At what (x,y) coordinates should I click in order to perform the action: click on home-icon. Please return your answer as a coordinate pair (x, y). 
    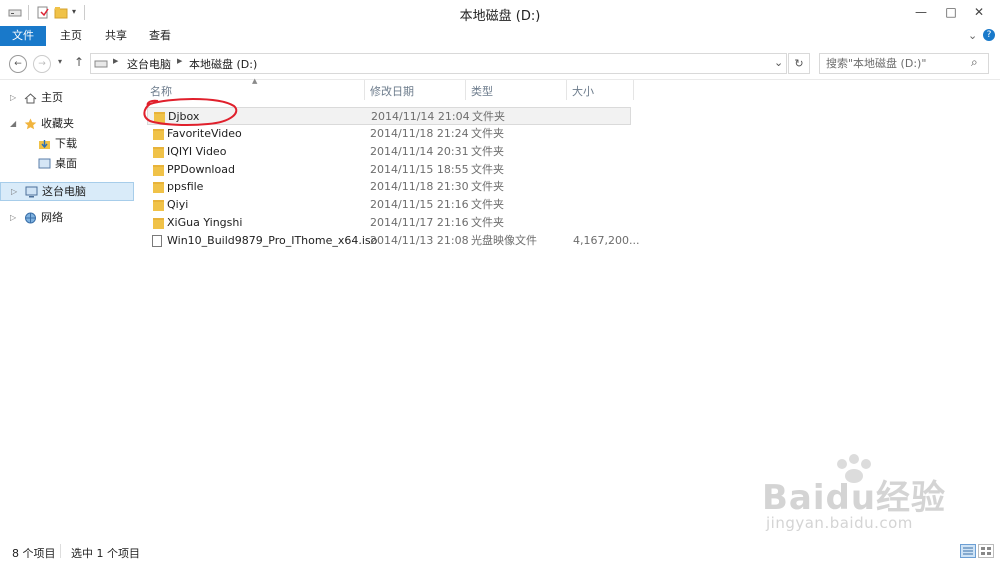
    Looking at the image, I should click on (30, 98).